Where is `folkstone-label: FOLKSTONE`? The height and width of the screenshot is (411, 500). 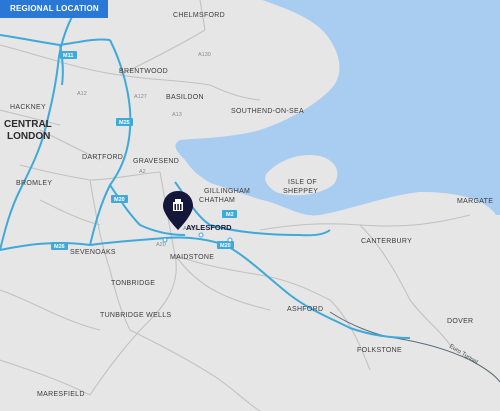
folkstone-label: FOLKSTONE is located at coordinates (379, 350).